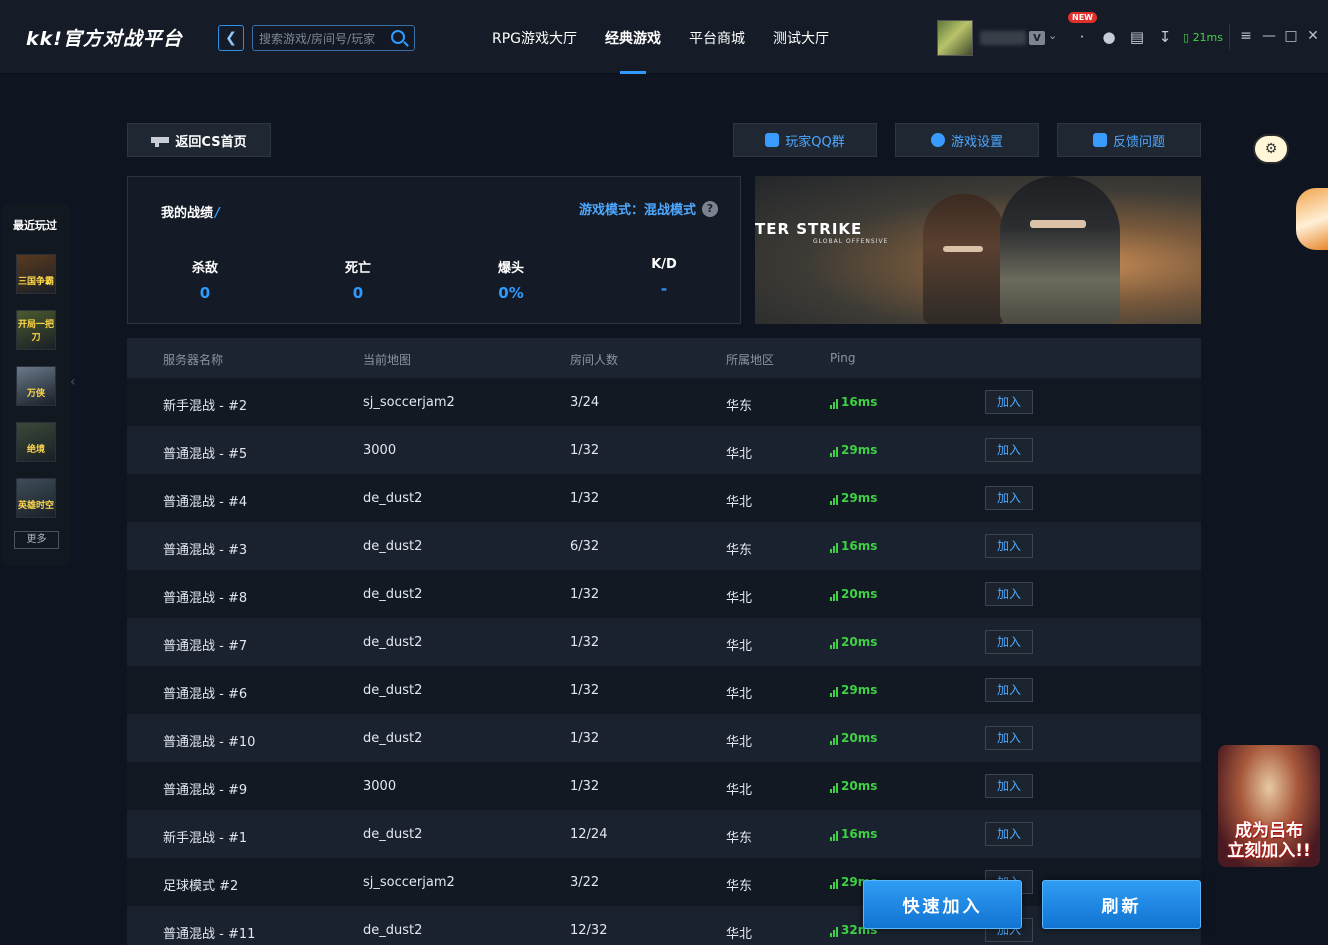  I want to click on lvbu-promo-ad: 成为吕布 立刻加入!!, so click(1269, 806).